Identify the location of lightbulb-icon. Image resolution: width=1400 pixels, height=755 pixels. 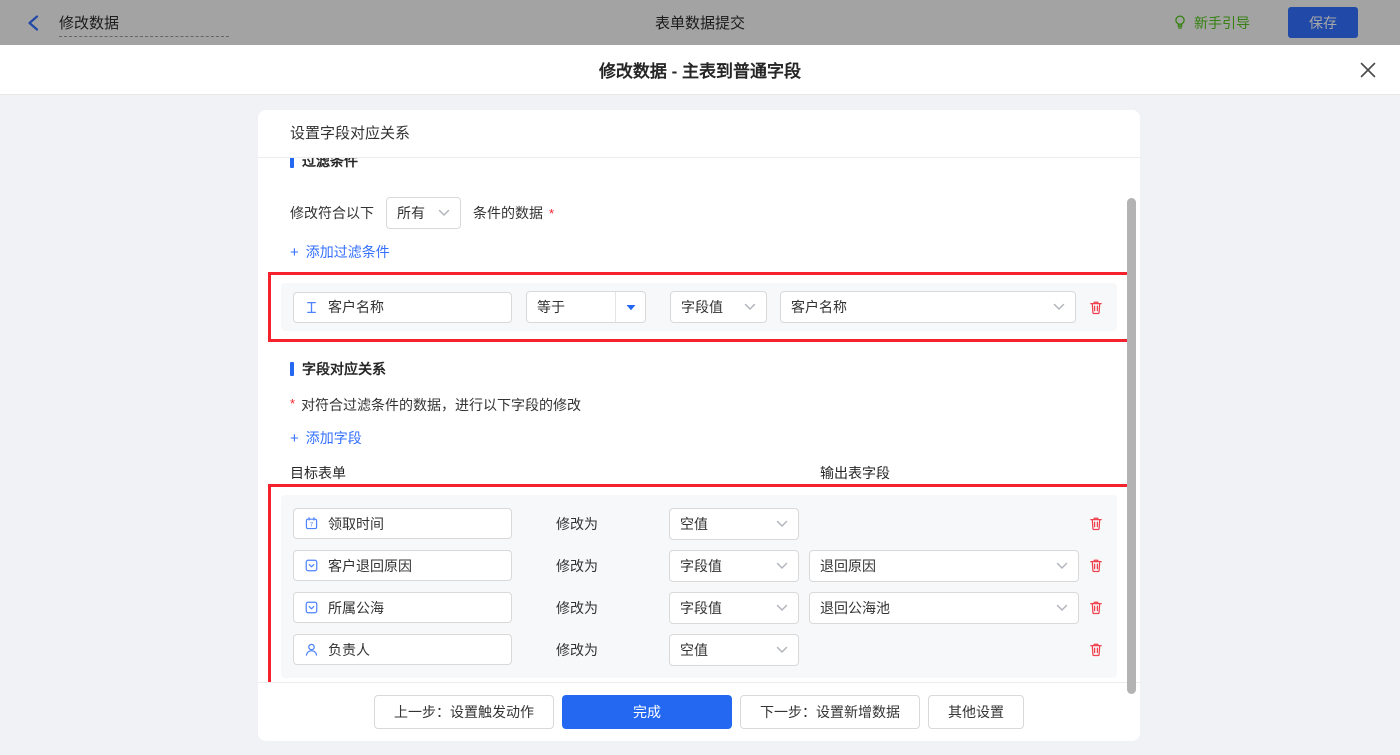
(1180, 22).